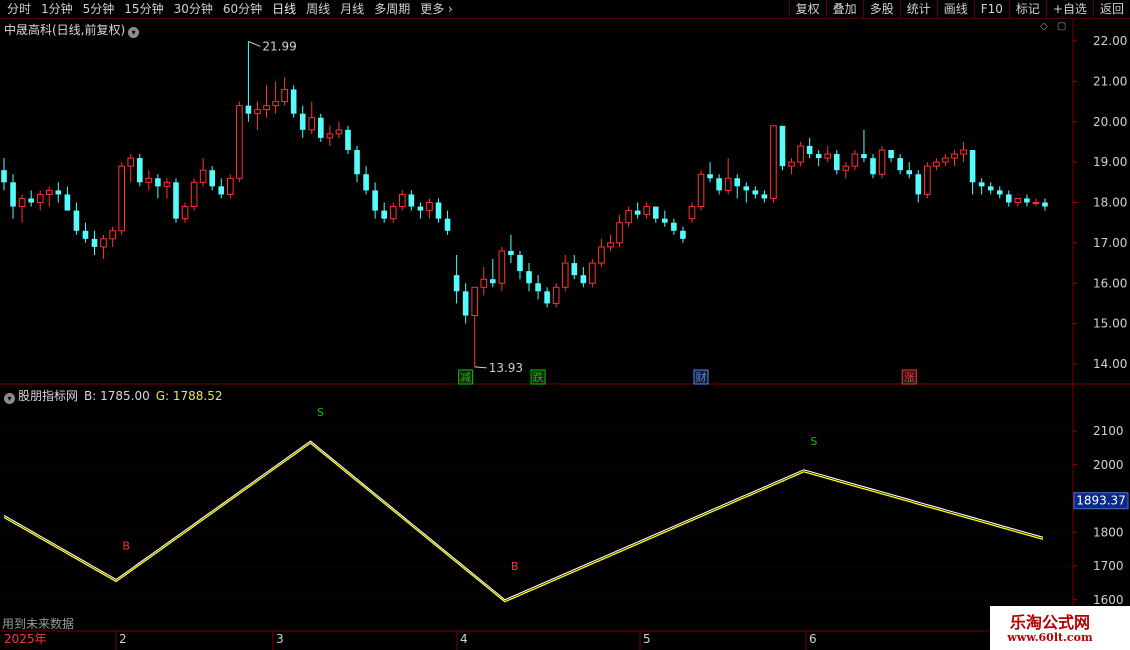 The image size is (1130, 650). I want to click on current-value-label: 1893.37, so click(1101, 501).